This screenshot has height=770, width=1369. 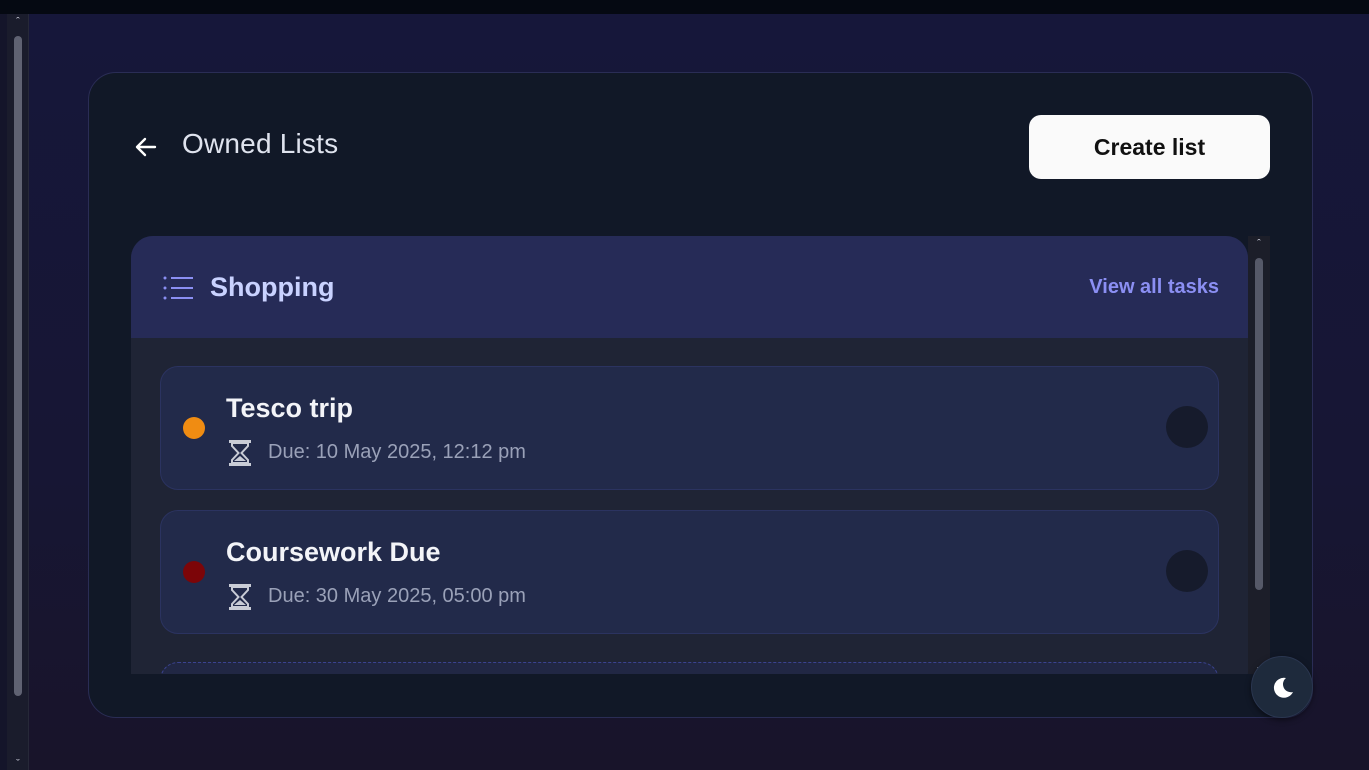 What do you see at coordinates (689, 428) in the screenshot?
I see `task-item: Tesco trip Due: 10 May 2025, 12:12 pm` at bounding box center [689, 428].